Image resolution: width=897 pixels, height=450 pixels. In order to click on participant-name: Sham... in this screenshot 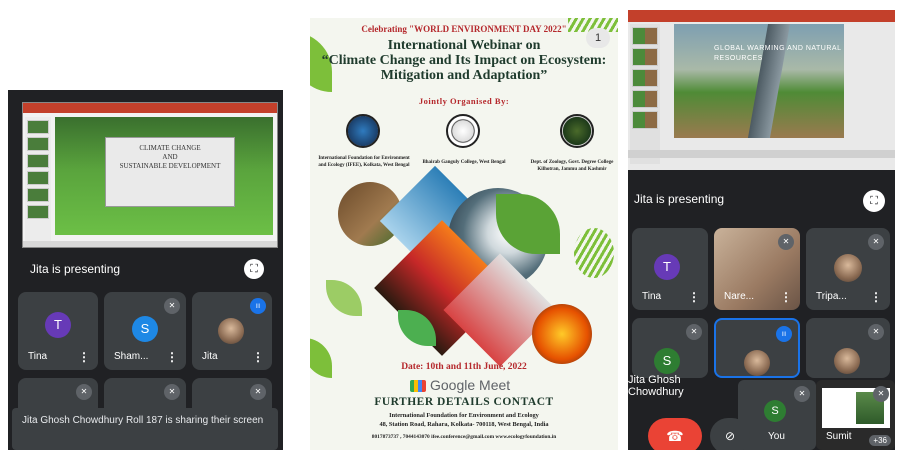, I will do `click(131, 356)`.